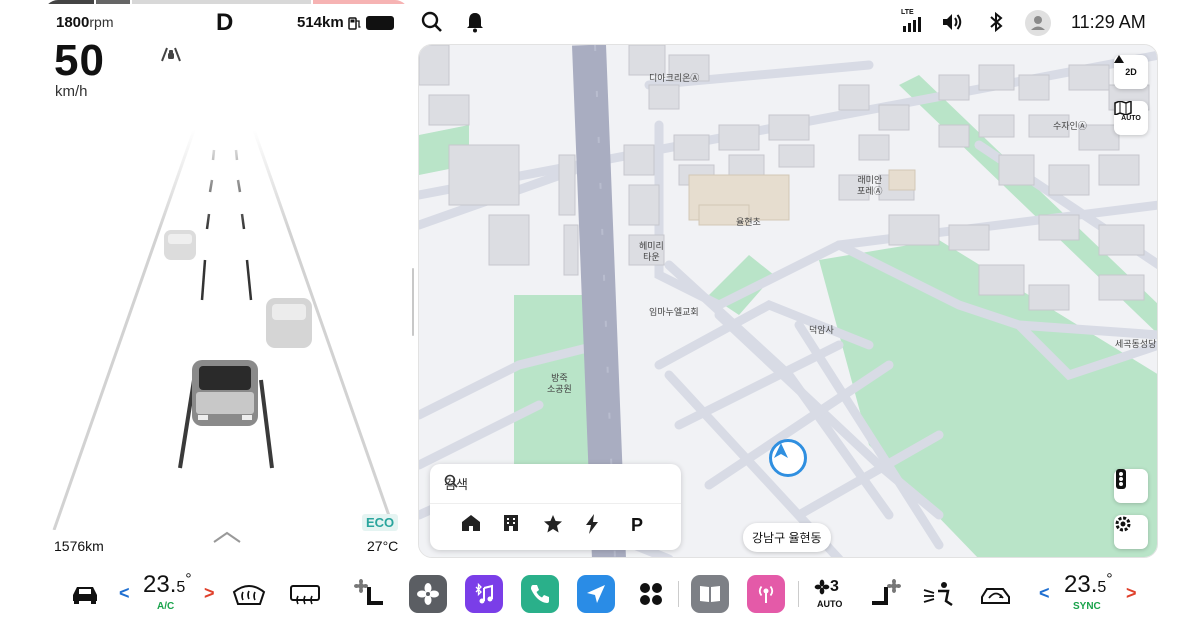  I want to click on bell-icon, so click(475, 22).